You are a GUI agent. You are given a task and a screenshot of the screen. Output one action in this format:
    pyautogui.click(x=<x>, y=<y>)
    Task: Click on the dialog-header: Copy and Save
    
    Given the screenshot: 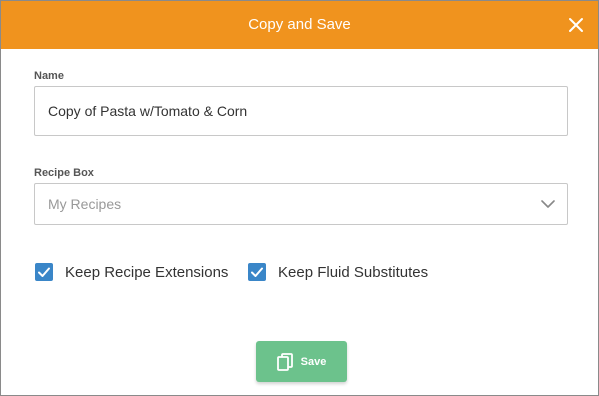 What is the action you would take?
    pyautogui.click(x=299, y=25)
    